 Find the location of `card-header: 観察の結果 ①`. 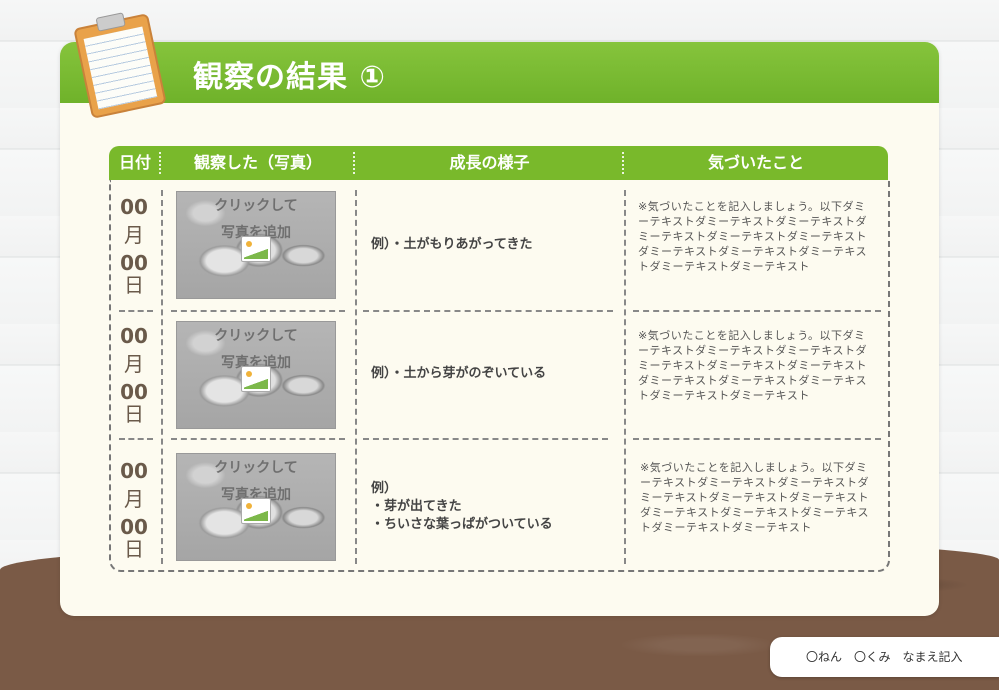

card-header: 観察の結果 ① is located at coordinates (499, 72).